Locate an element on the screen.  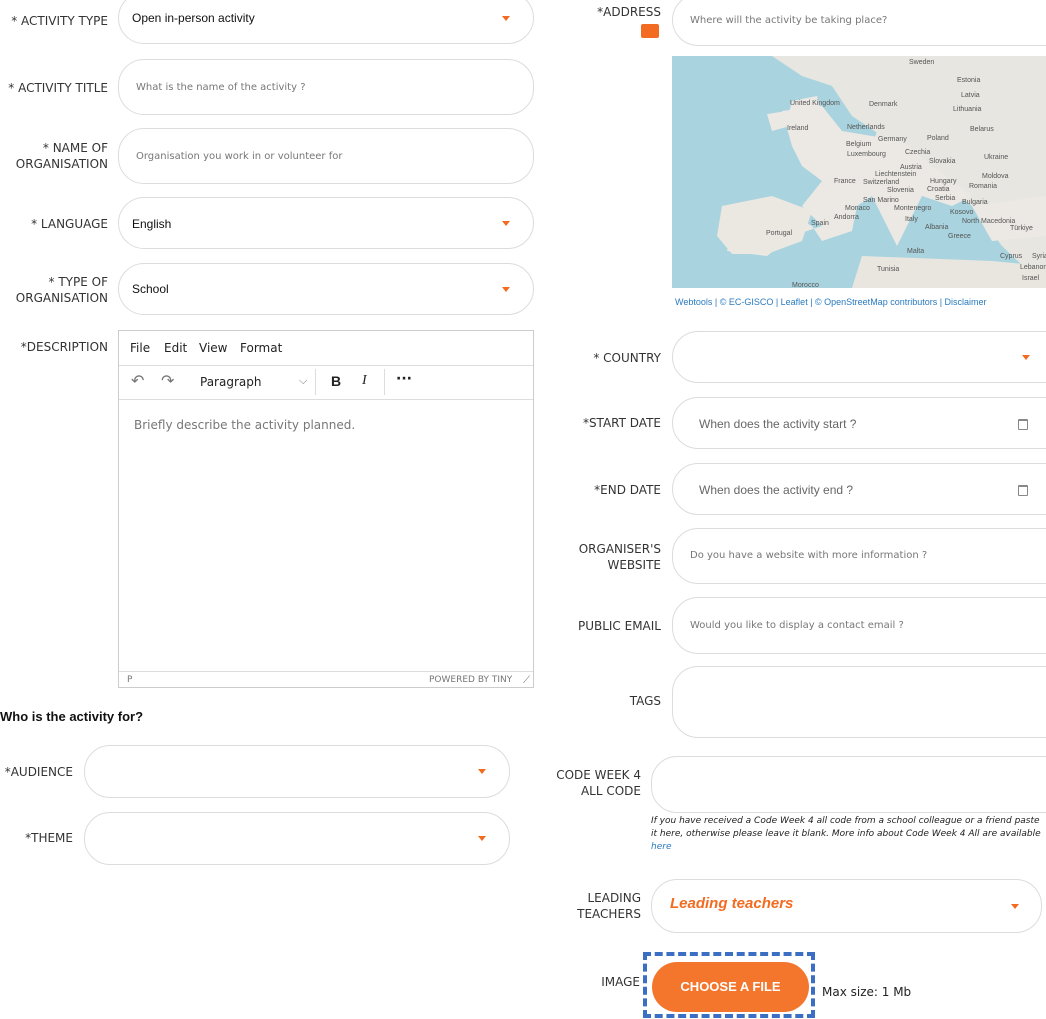
map-label-france: France is located at coordinates (845, 181).